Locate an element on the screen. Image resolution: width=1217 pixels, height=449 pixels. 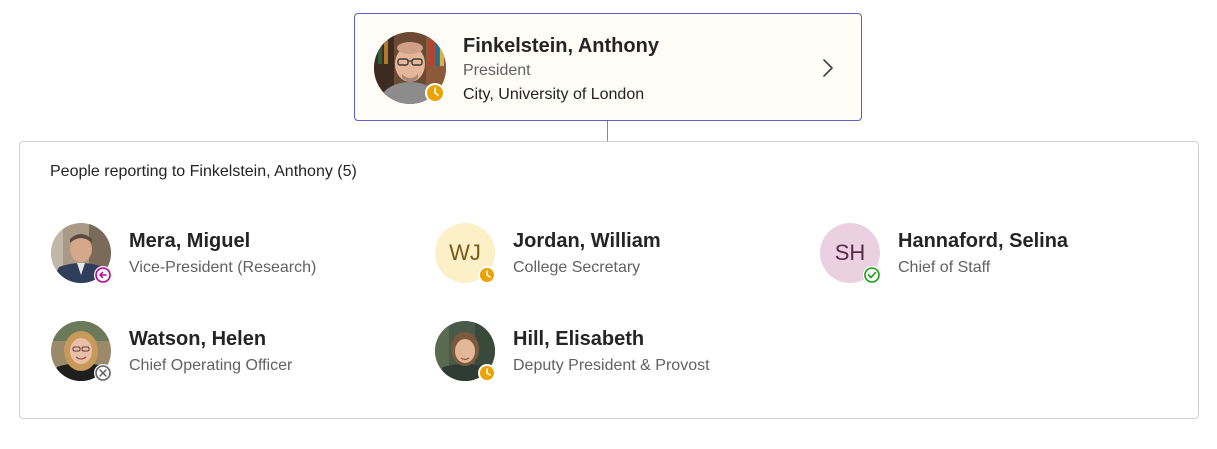
person-name: Hill, Elisabeth is located at coordinates (579, 339).